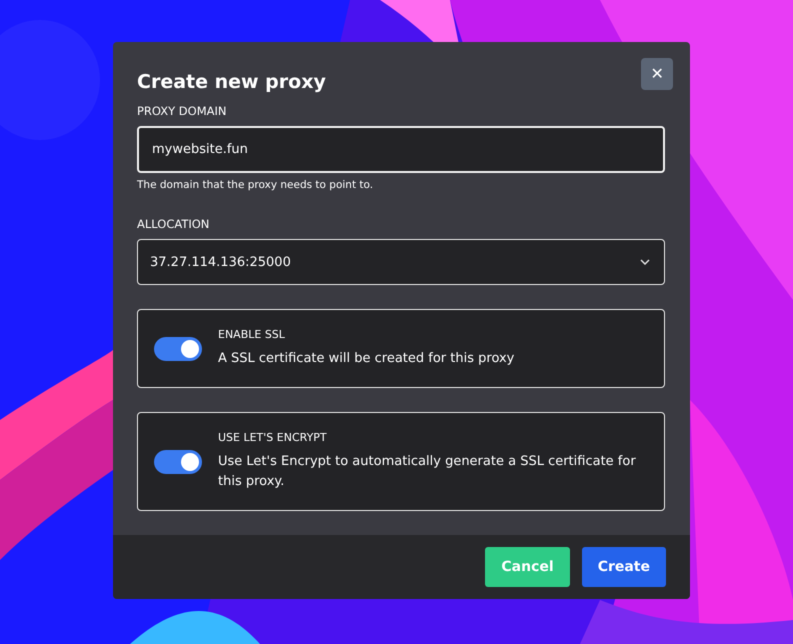 This screenshot has height=644, width=793. What do you see at coordinates (401, 149) in the screenshot?
I see `domain-input-field: mywebsite.fun` at bounding box center [401, 149].